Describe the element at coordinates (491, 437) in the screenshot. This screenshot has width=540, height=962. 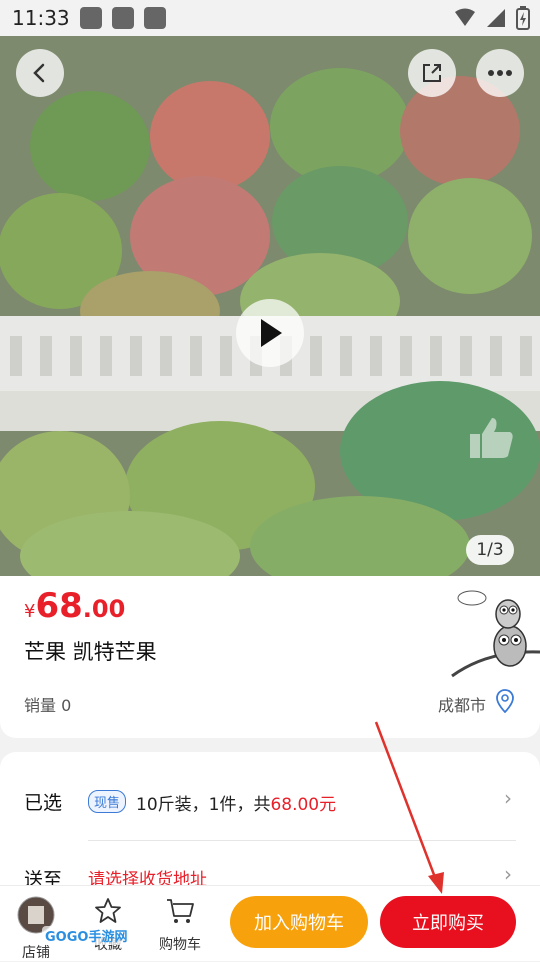
I see `thumbs-up-icon` at that location.